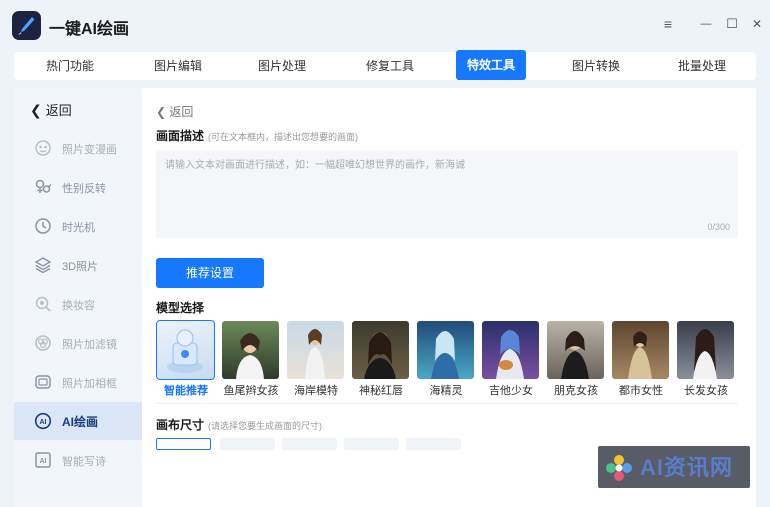  I want to click on maximize-button: ☐, so click(732, 24).